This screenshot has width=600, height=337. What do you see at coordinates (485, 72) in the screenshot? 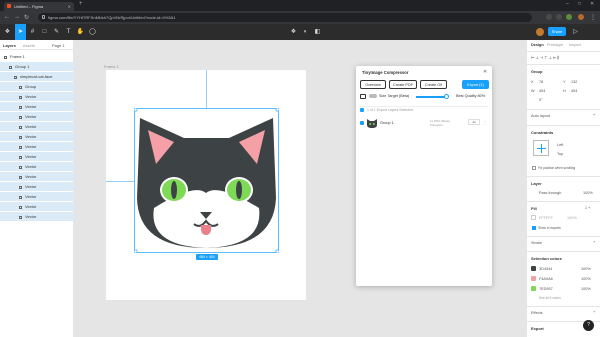
I see `plugin-close-icon: ✕` at bounding box center [485, 72].